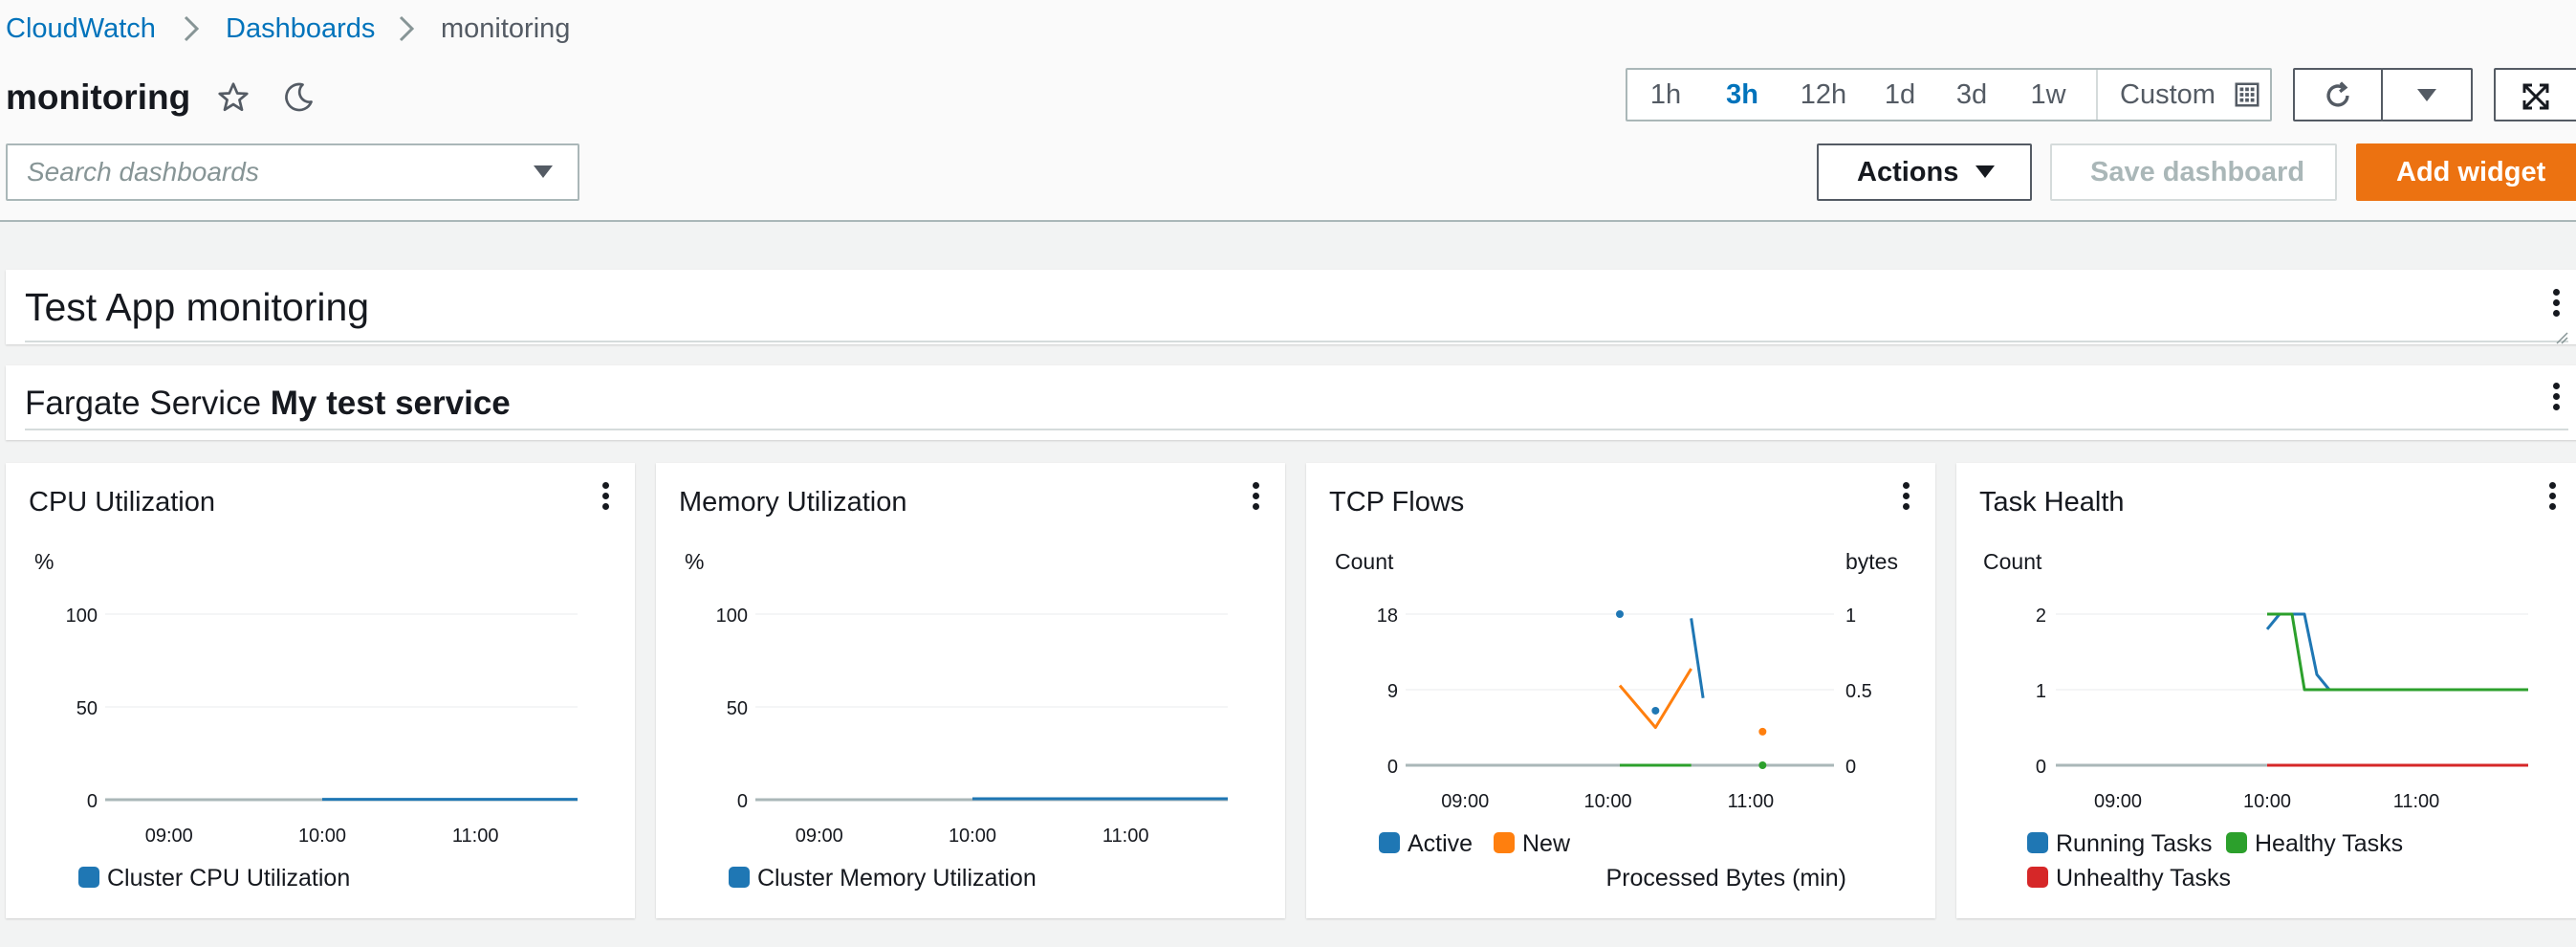 The width and height of the screenshot is (2576, 947). I want to click on y-tick-label: 1, so click(2041, 692).